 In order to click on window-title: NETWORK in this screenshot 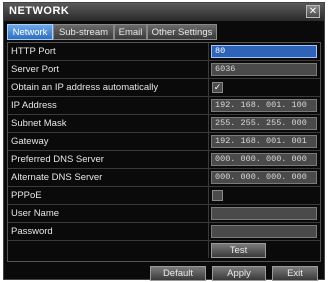, I will do `click(39, 11)`.